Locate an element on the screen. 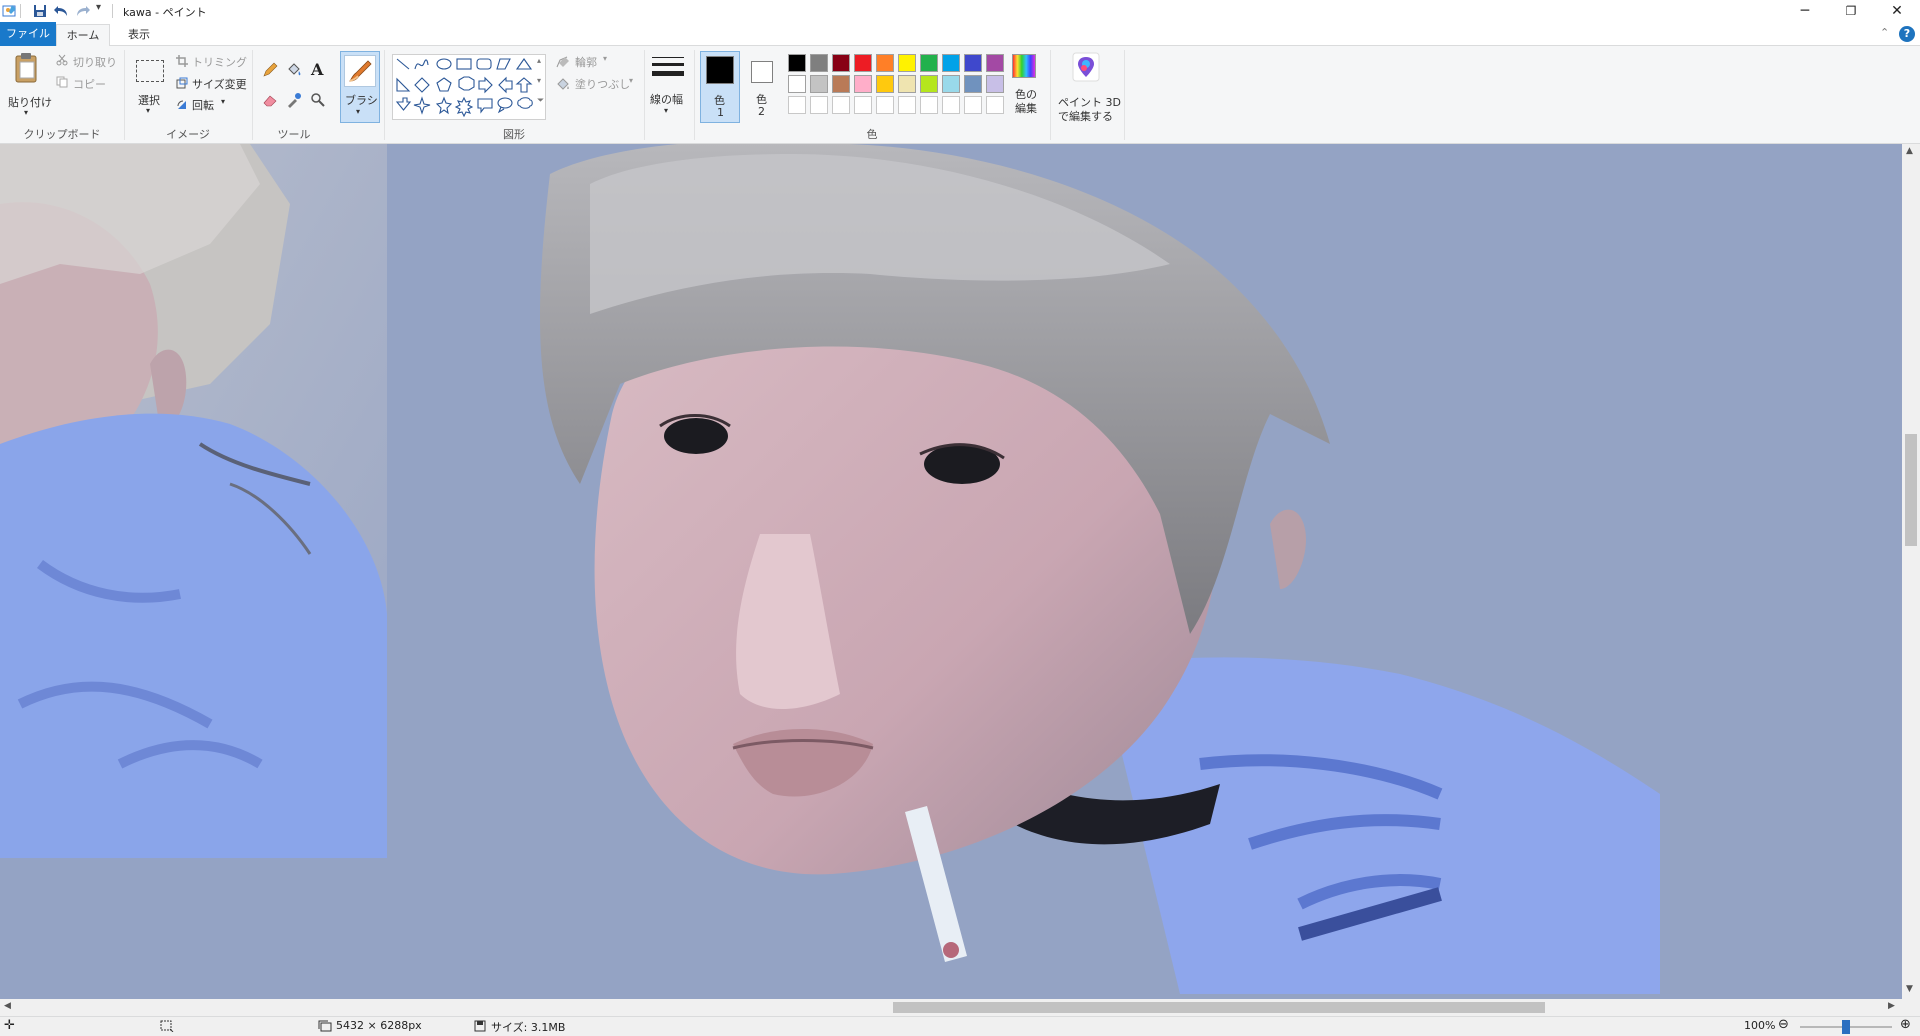 This screenshot has height=1036, width=1920. eraser-icon is located at coordinates (270, 100).